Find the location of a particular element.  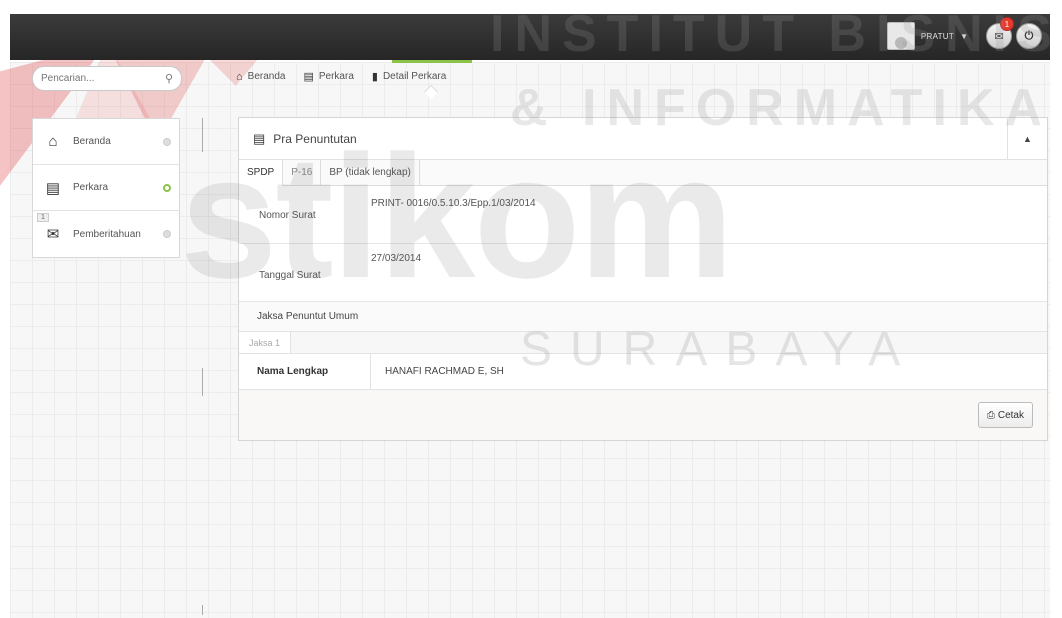

breadcrumb: ⌂ Beranda ▤ Perkara ▮ Detail Perkara is located at coordinates (341, 77).